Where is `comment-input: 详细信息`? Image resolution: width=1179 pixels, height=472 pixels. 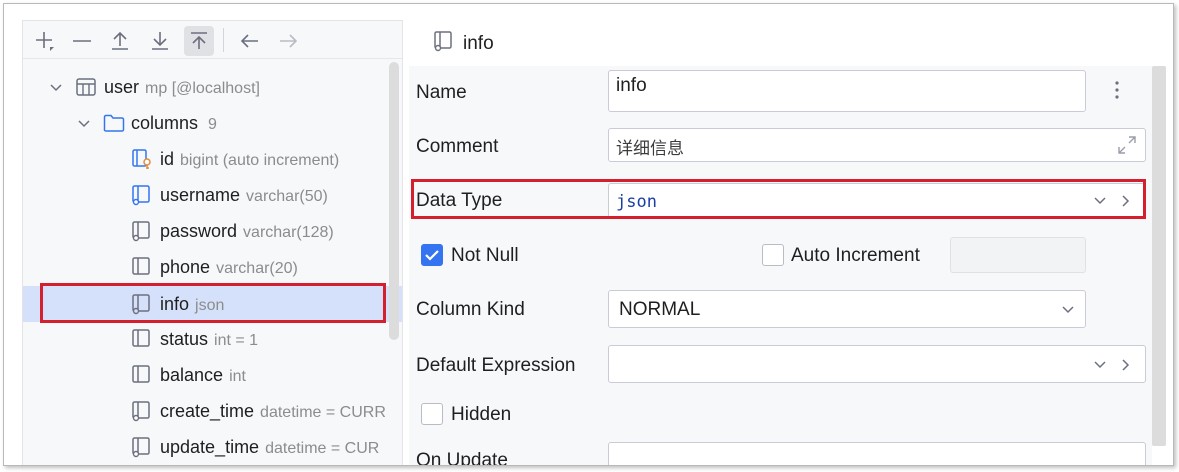
comment-input: 详细信息 is located at coordinates (877, 145).